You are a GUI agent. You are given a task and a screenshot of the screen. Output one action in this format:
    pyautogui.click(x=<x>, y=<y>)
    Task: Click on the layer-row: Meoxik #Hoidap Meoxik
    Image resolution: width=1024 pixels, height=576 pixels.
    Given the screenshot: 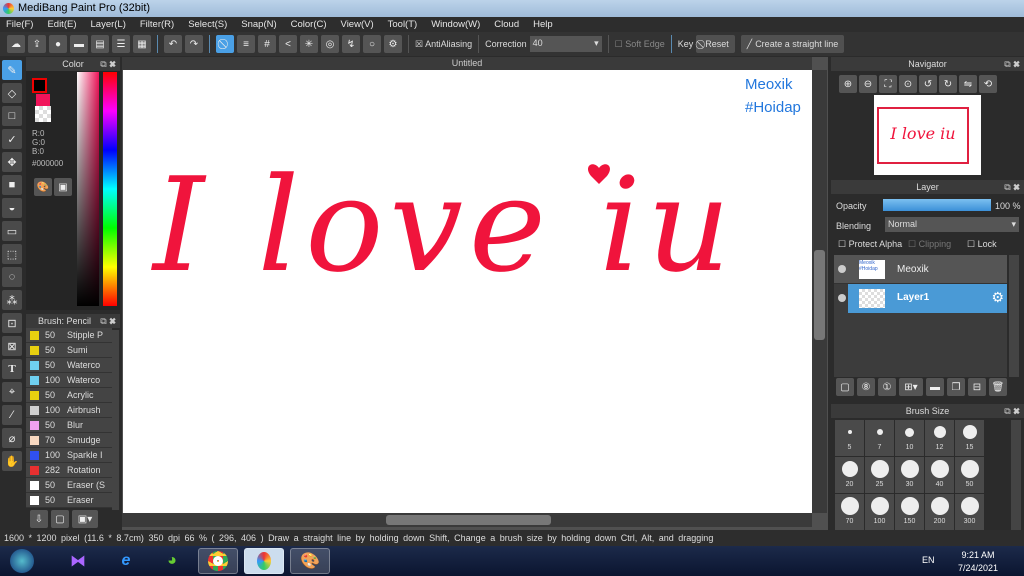 What is the action you would take?
    pyautogui.click(x=920, y=269)
    